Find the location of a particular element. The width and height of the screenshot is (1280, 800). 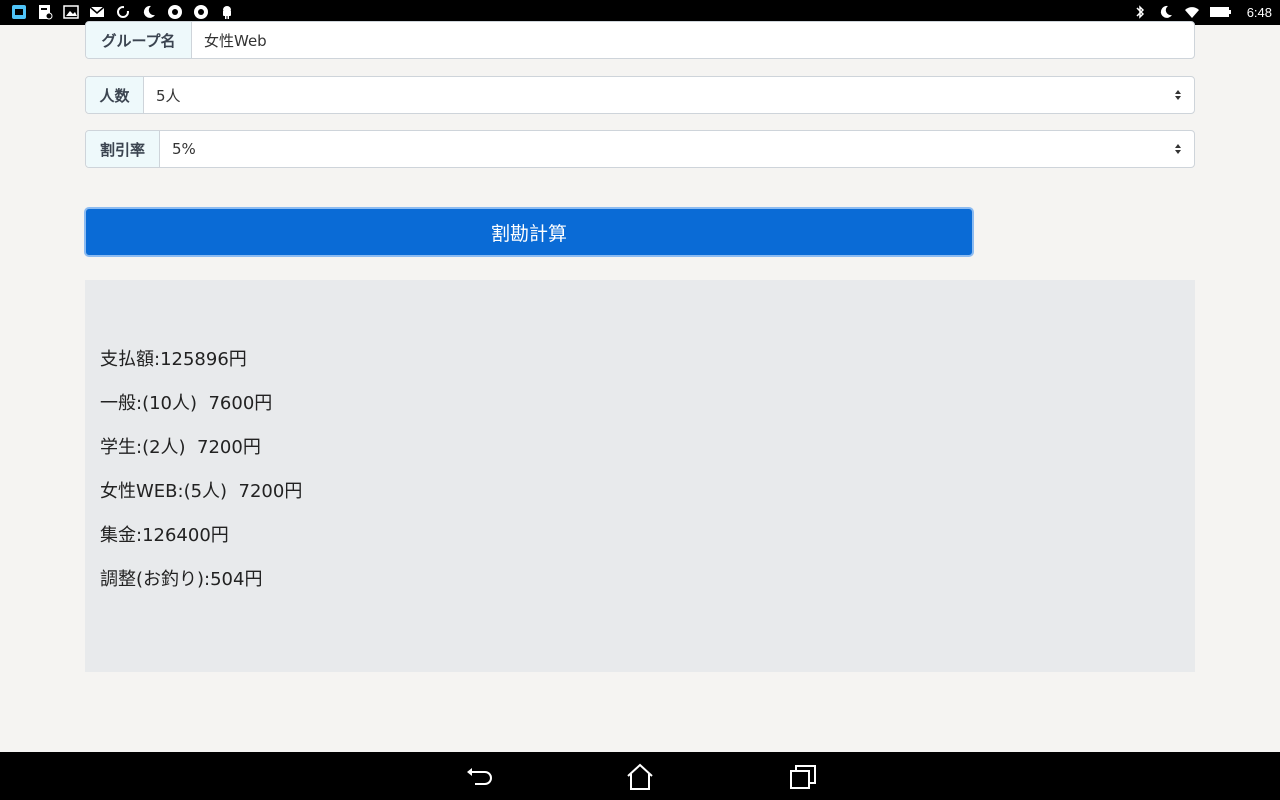

calculate-button: 割勘計算 is located at coordinates (529, 232).